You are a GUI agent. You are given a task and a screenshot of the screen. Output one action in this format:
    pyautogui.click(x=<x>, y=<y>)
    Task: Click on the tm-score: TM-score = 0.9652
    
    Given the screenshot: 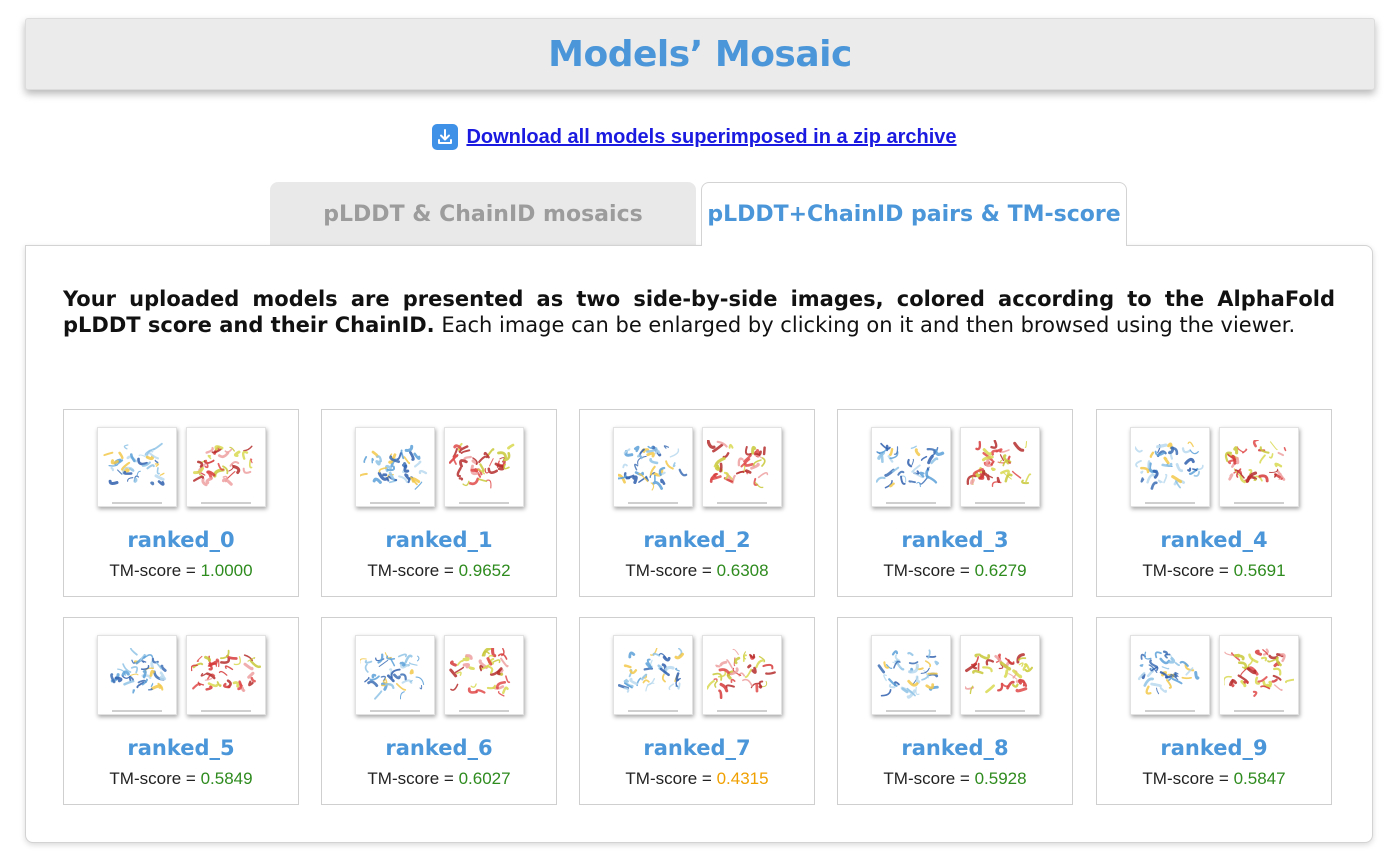 What is the action you would take?
    pyautogui.click(x=439, y=571)
    